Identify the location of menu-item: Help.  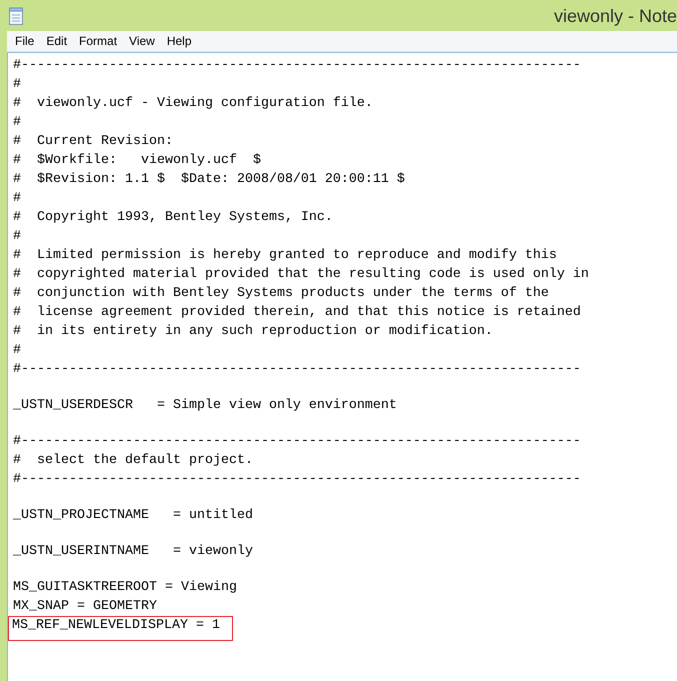
(179, 41).